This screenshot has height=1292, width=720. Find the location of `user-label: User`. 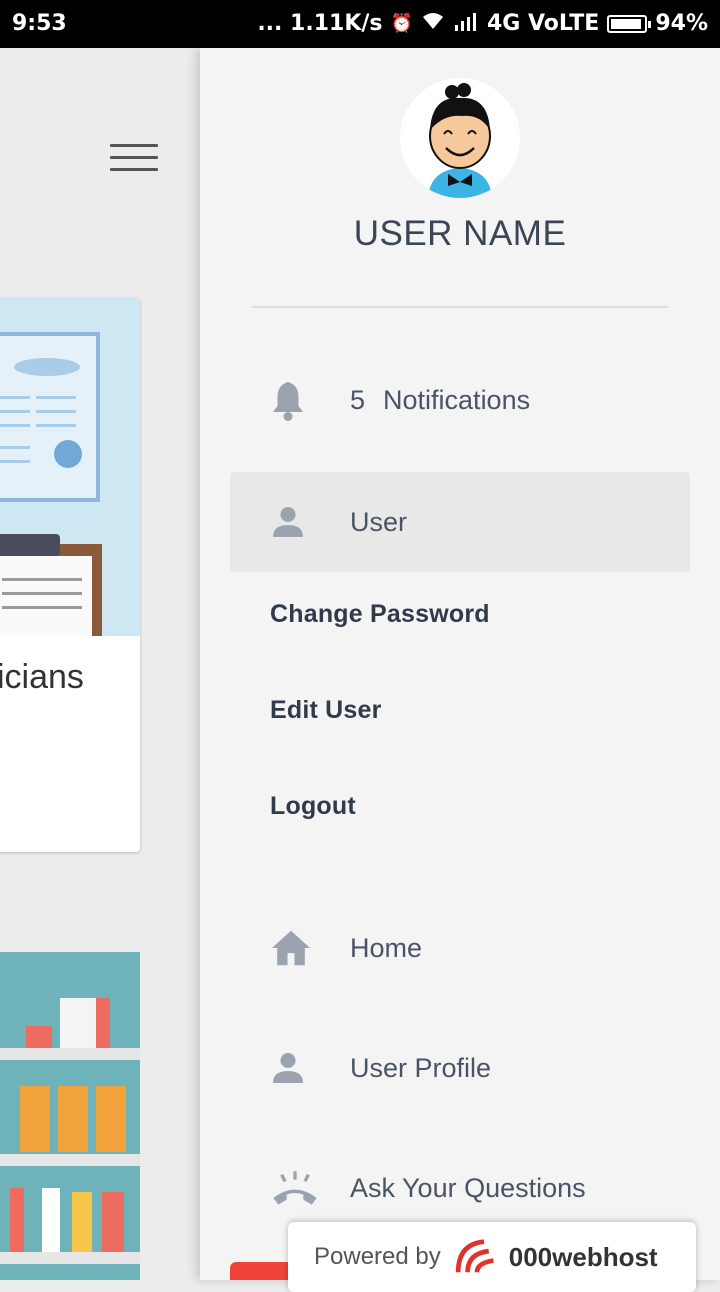

user-label: User is located at coordinates (379, 521).